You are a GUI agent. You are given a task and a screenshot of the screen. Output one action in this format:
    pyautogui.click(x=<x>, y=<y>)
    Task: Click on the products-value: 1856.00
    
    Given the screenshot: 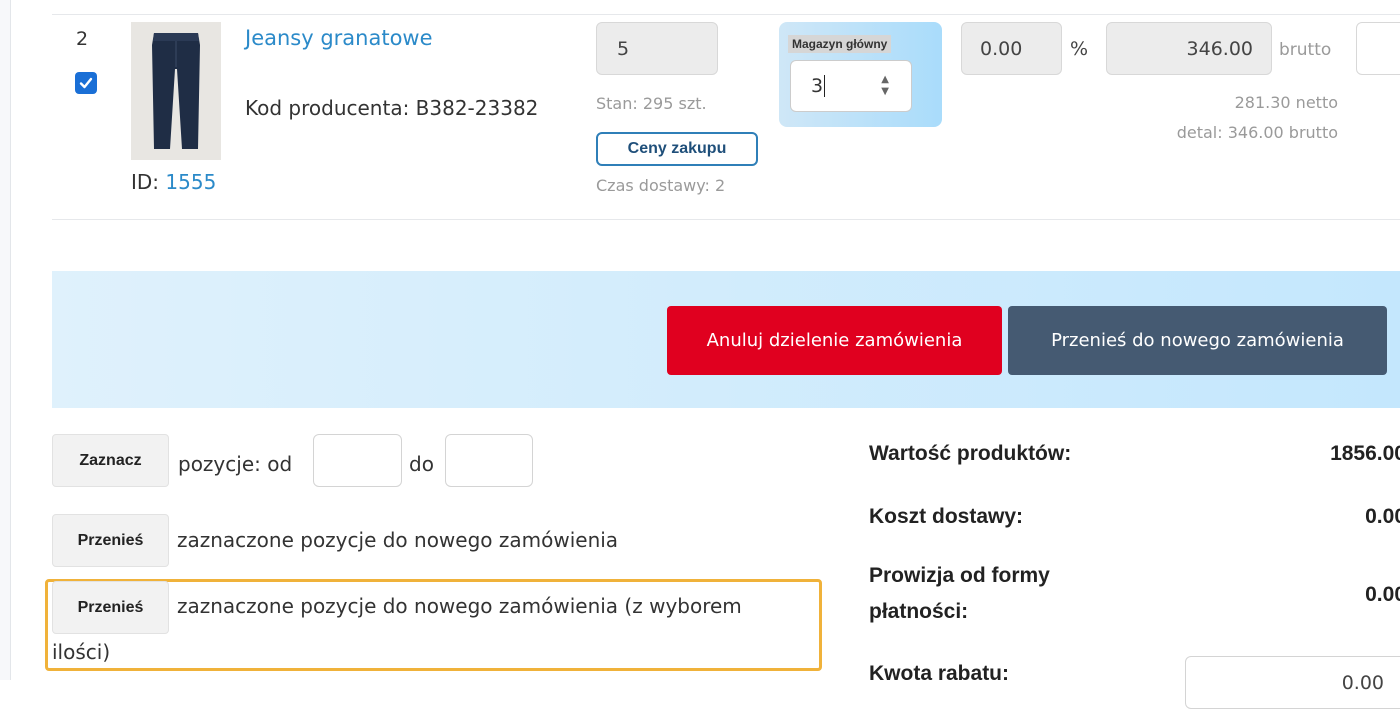 What is the action you would take?
    pyautogui.click(x=1365, y=453)
    